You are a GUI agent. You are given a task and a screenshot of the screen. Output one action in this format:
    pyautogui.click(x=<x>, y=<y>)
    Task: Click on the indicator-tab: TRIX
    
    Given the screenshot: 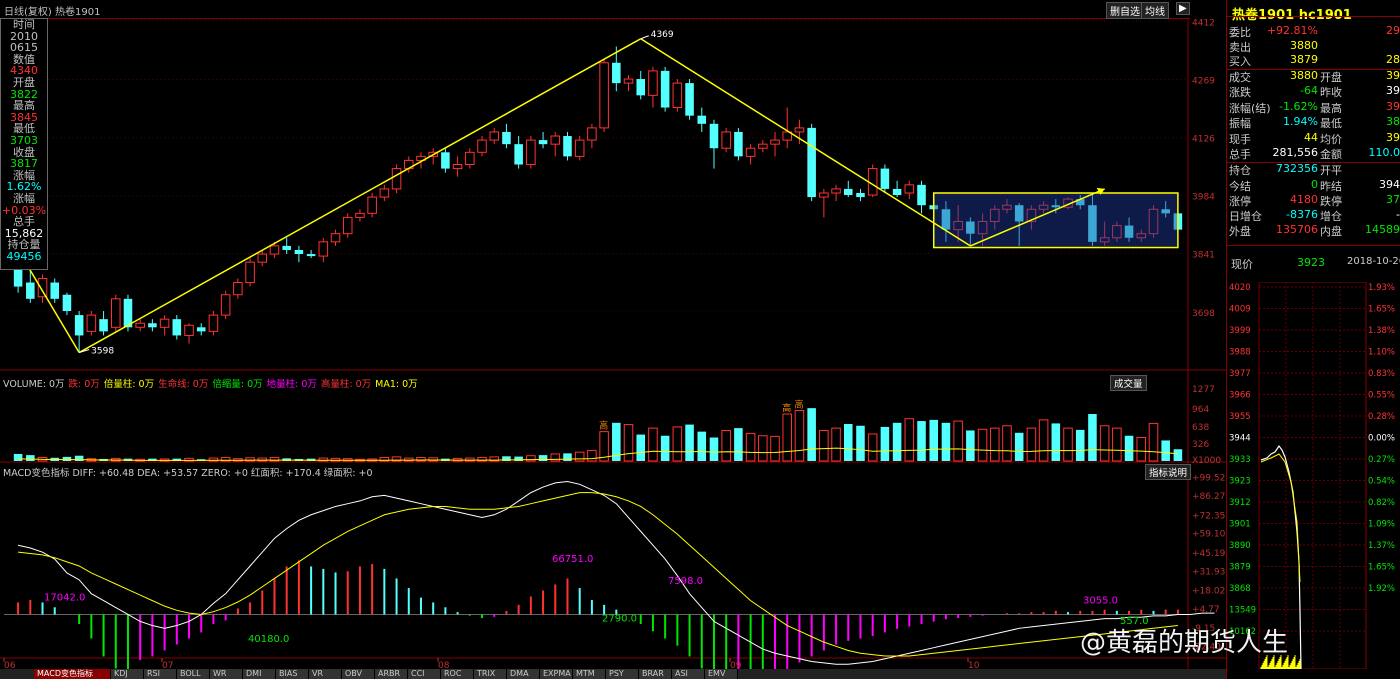 What is the action you would take?
    pyautogui.click(x=490, y=674)
    